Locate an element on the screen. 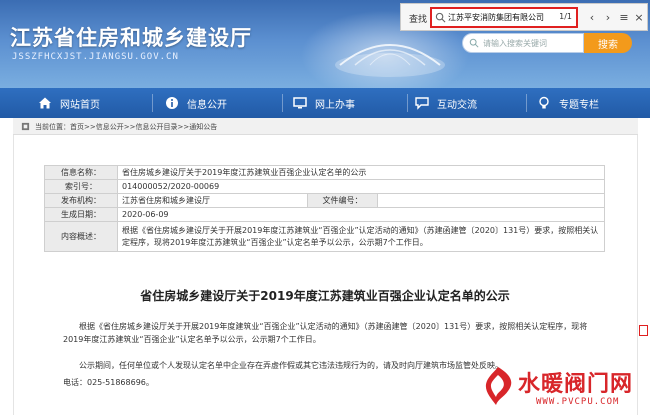 This screenshot has height=415, width=650. find-next-button: › is located at coordinates (608, 17).